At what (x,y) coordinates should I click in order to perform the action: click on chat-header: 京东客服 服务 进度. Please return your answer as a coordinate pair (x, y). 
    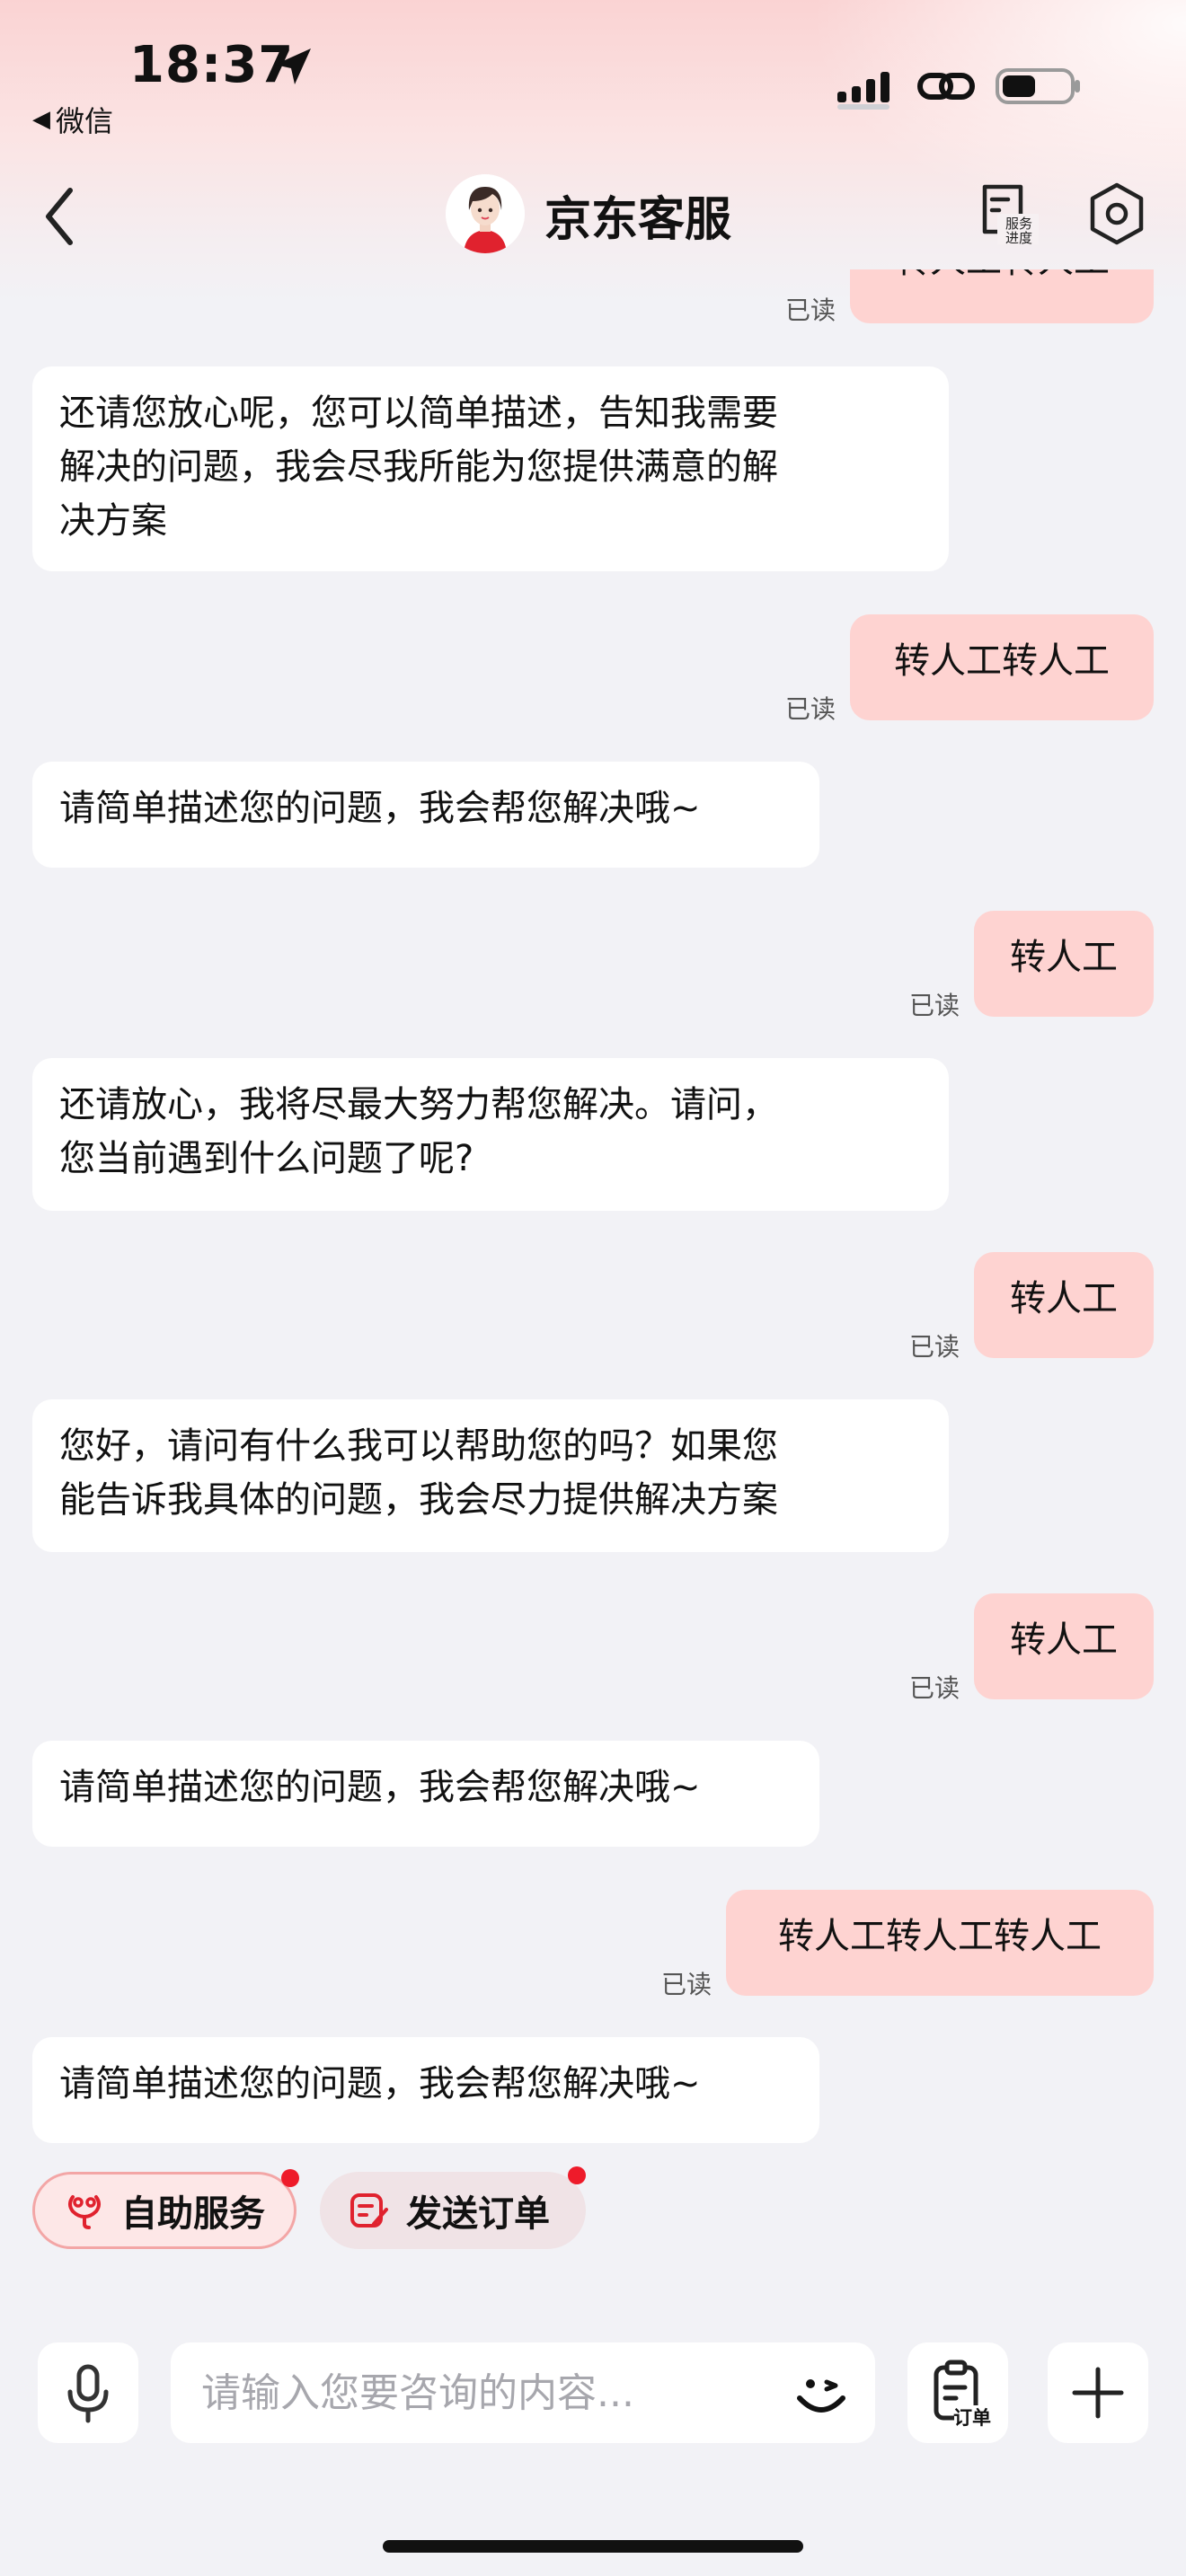
    Looking at the image, I should click on (593, 215).